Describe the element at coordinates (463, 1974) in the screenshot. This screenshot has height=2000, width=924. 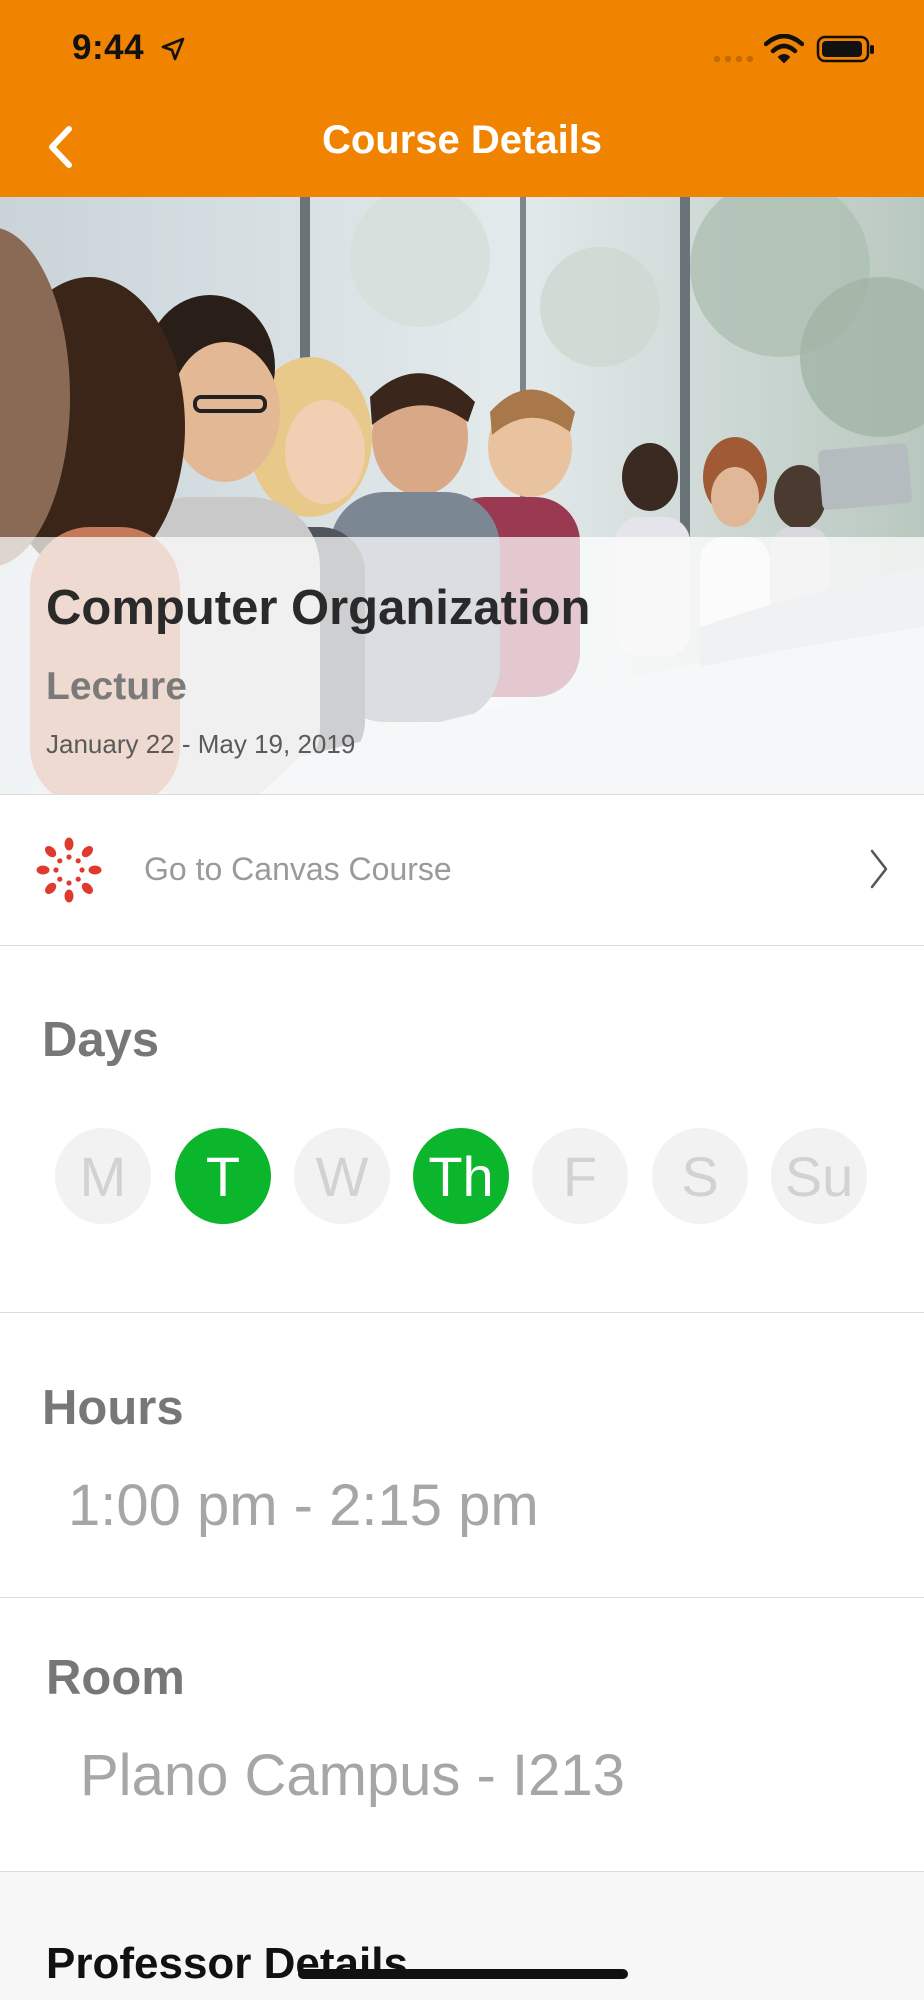
I see `home-indicator` at that location.